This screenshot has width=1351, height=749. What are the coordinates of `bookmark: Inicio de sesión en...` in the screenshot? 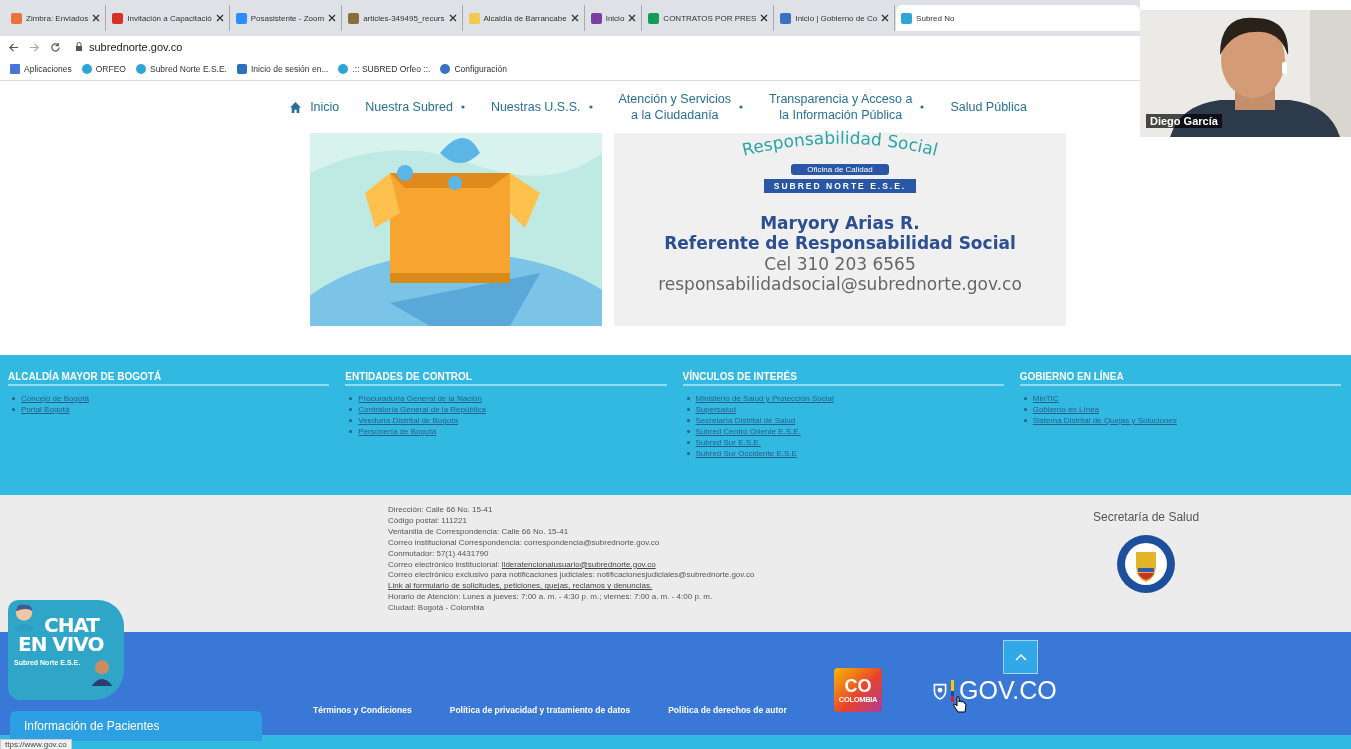 It's located at (283, 69).